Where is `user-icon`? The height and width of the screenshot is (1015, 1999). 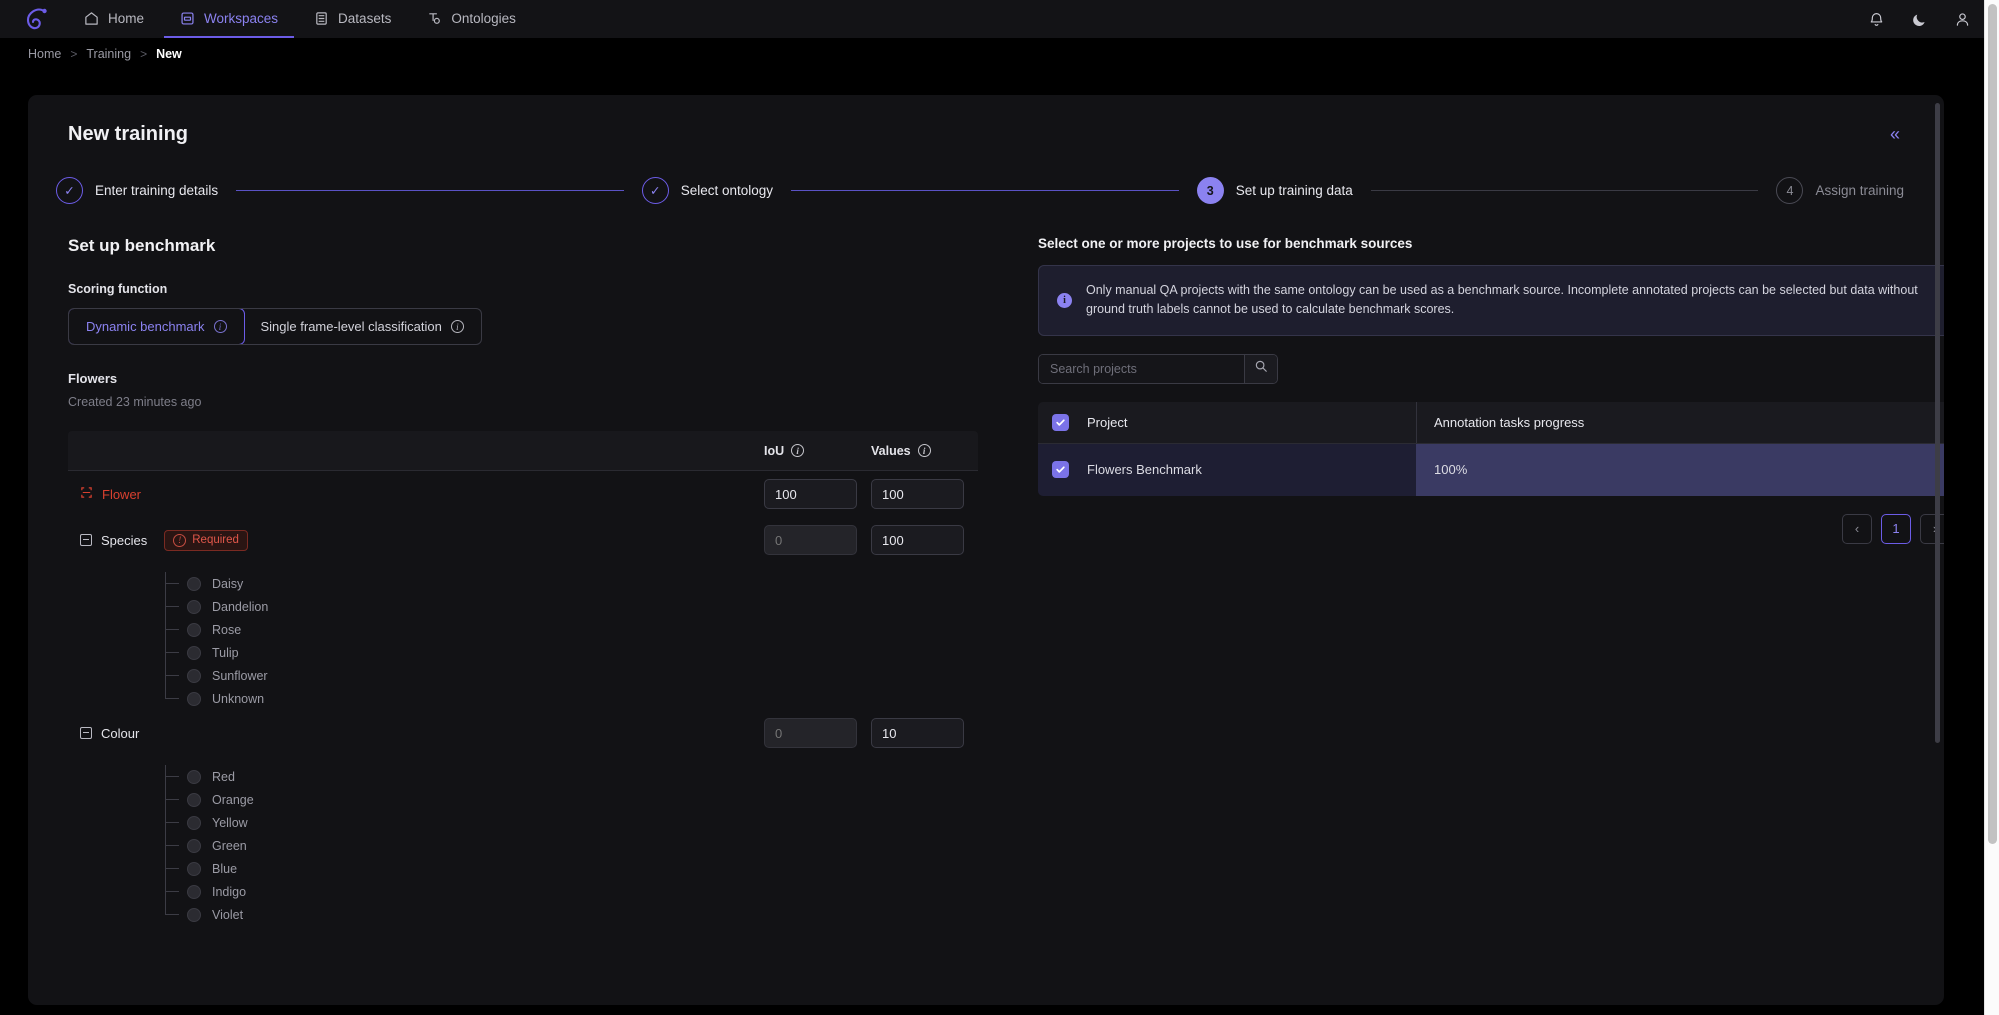 user-icon is located at coordinates (1962, 19).